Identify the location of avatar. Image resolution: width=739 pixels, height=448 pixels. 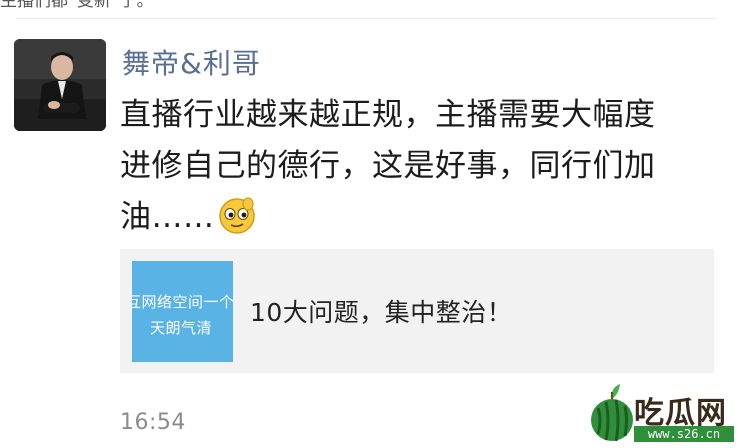
(60, 85).